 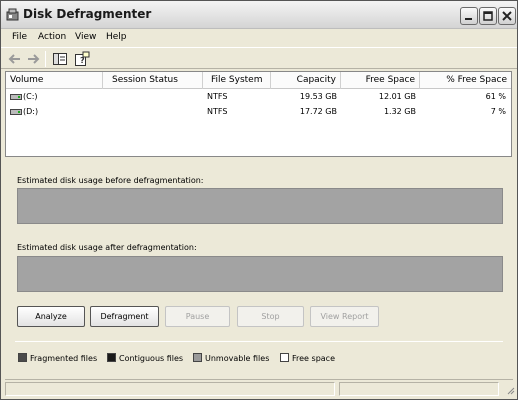 I want to click on defragmenter-app-icon, so click(x=12, y=14).